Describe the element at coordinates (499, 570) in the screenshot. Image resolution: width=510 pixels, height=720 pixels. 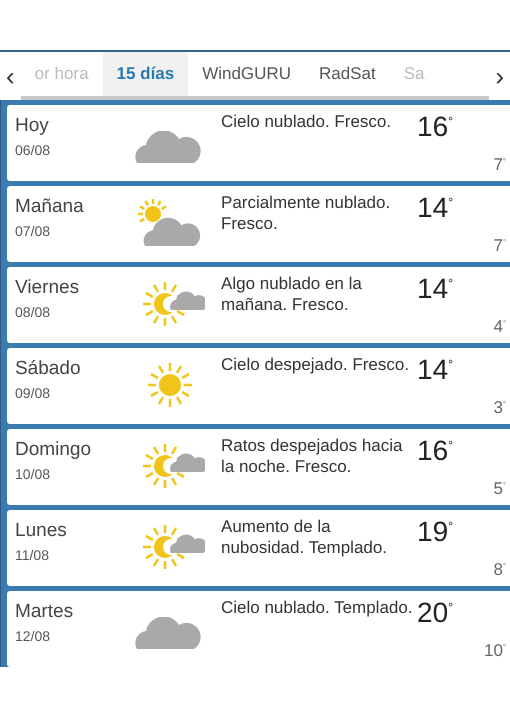
I see `min-temperature: 8$^{°}$` at that location.